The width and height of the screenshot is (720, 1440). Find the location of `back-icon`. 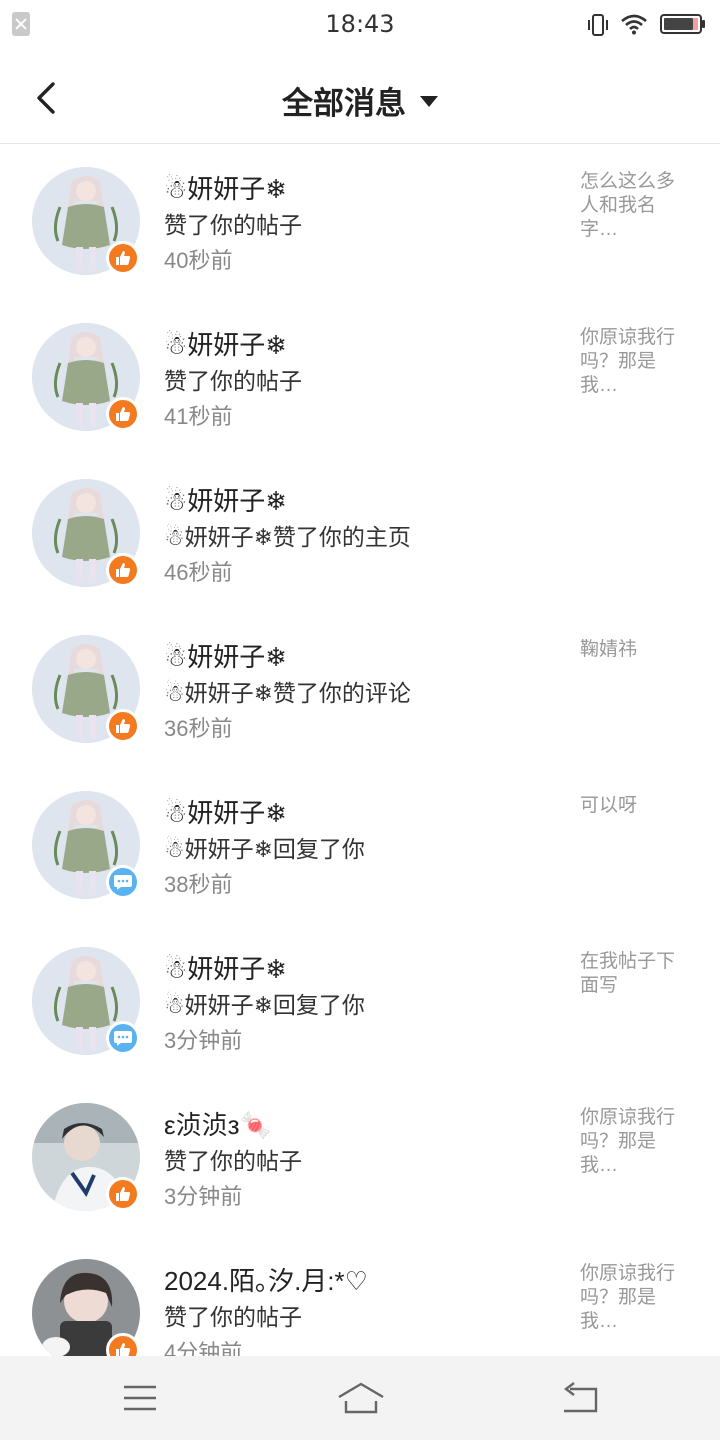

back-icon is located at coordinates (581, 1397).